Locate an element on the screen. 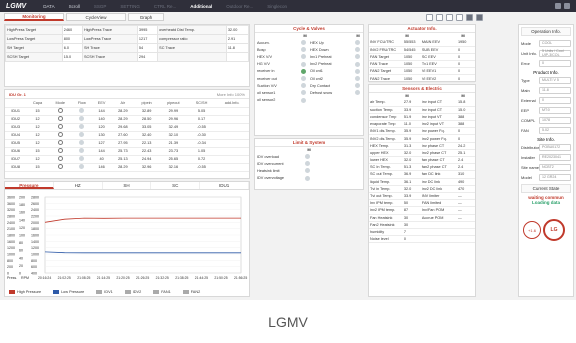 This screenshot has height=343, width=576. print-icon is located at coordinates (459, 17).